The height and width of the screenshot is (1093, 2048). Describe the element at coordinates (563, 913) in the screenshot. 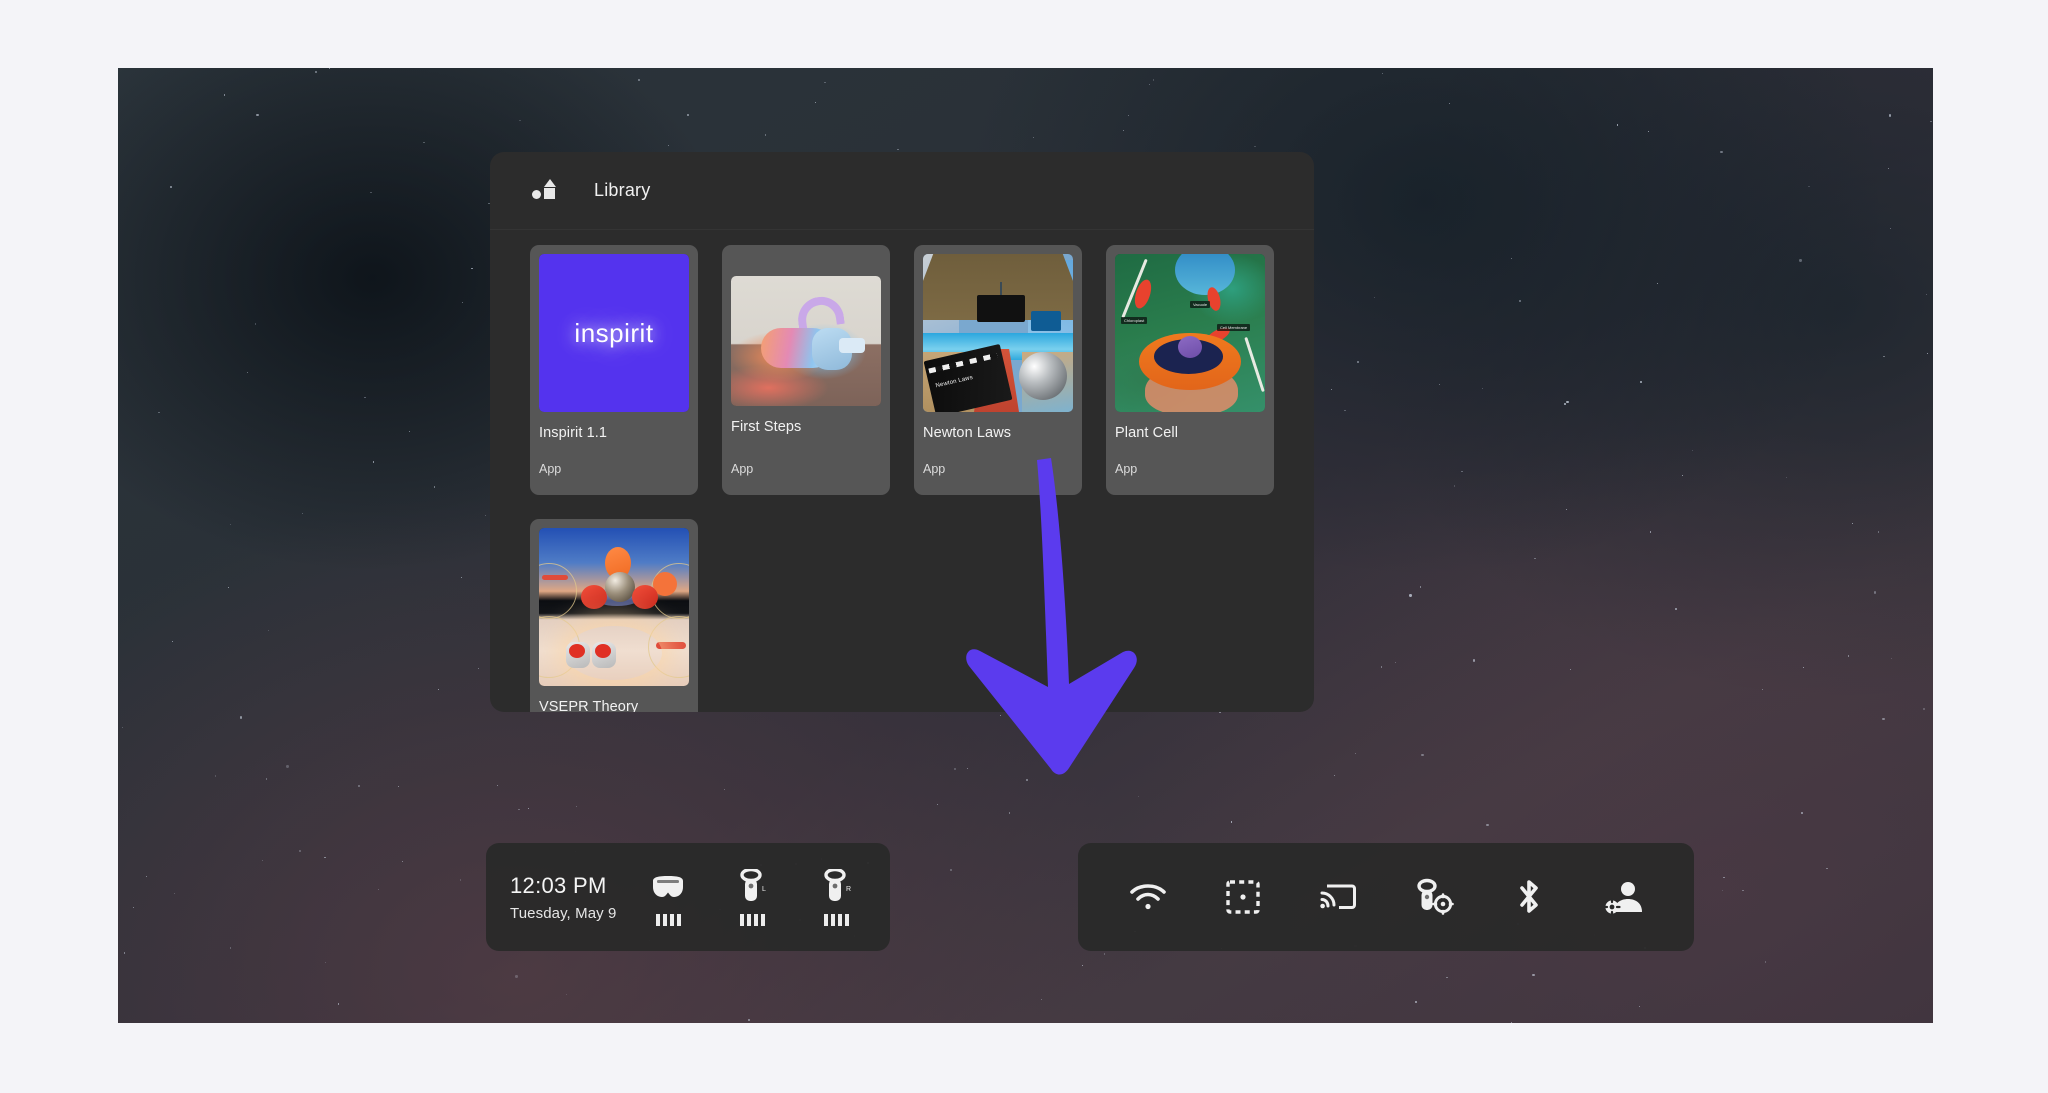

I see `clock-date: Tuesday, May 9` at that location.